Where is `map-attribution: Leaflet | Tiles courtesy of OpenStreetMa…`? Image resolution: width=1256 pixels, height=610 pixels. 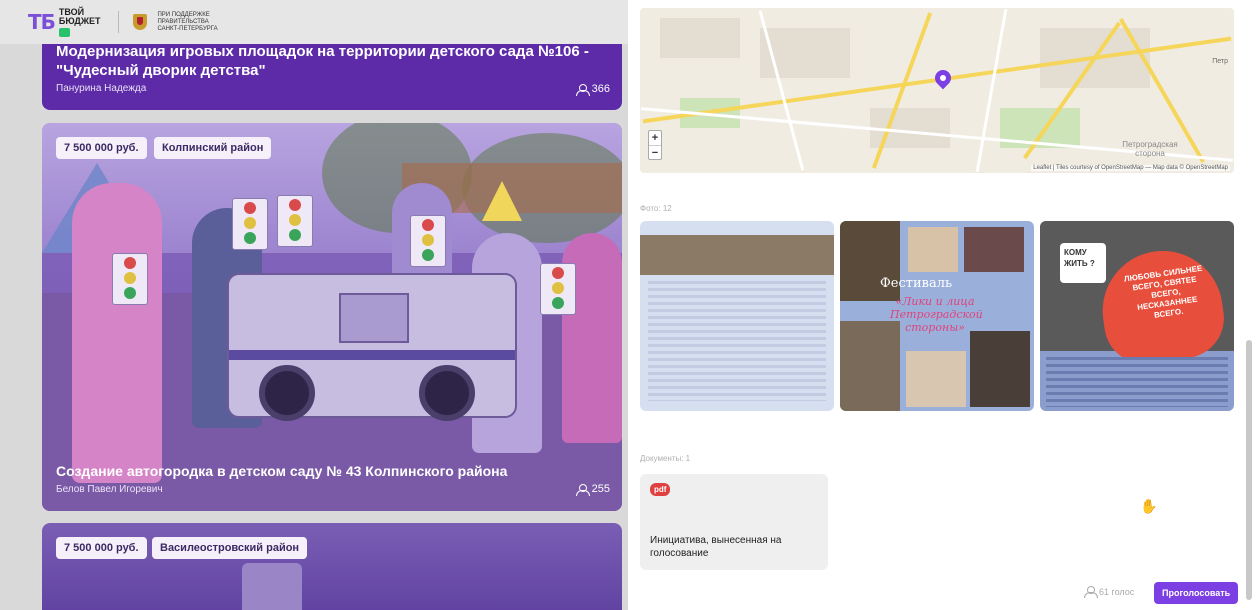 map-attribution: Leaflet | Tiles courtesy of OpenStreetMa… is located at coordinates (1130, 168).